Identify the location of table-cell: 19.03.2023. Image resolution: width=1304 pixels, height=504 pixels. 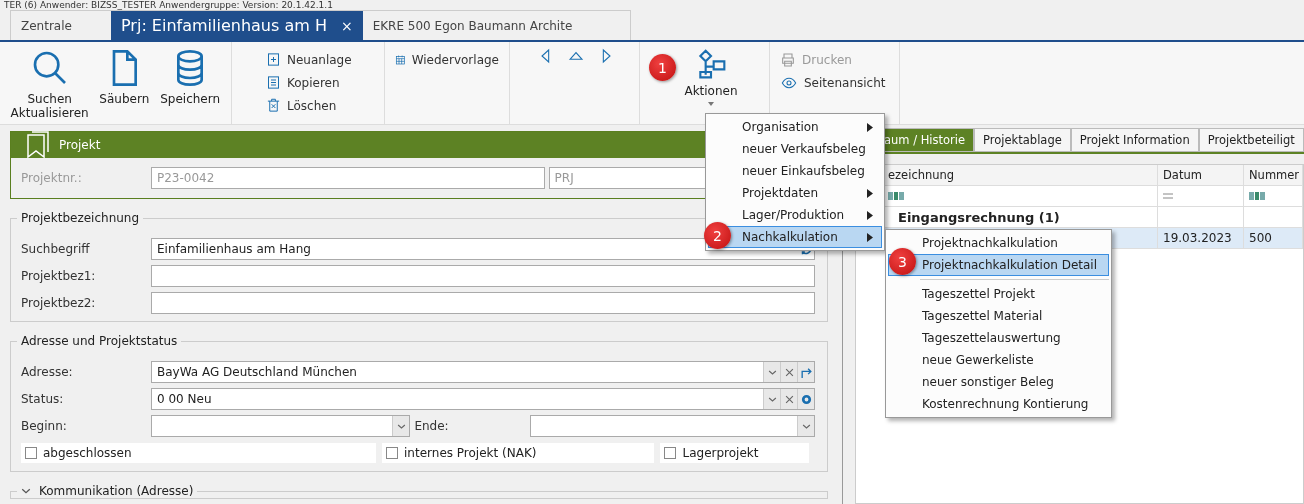
(1201, 238).